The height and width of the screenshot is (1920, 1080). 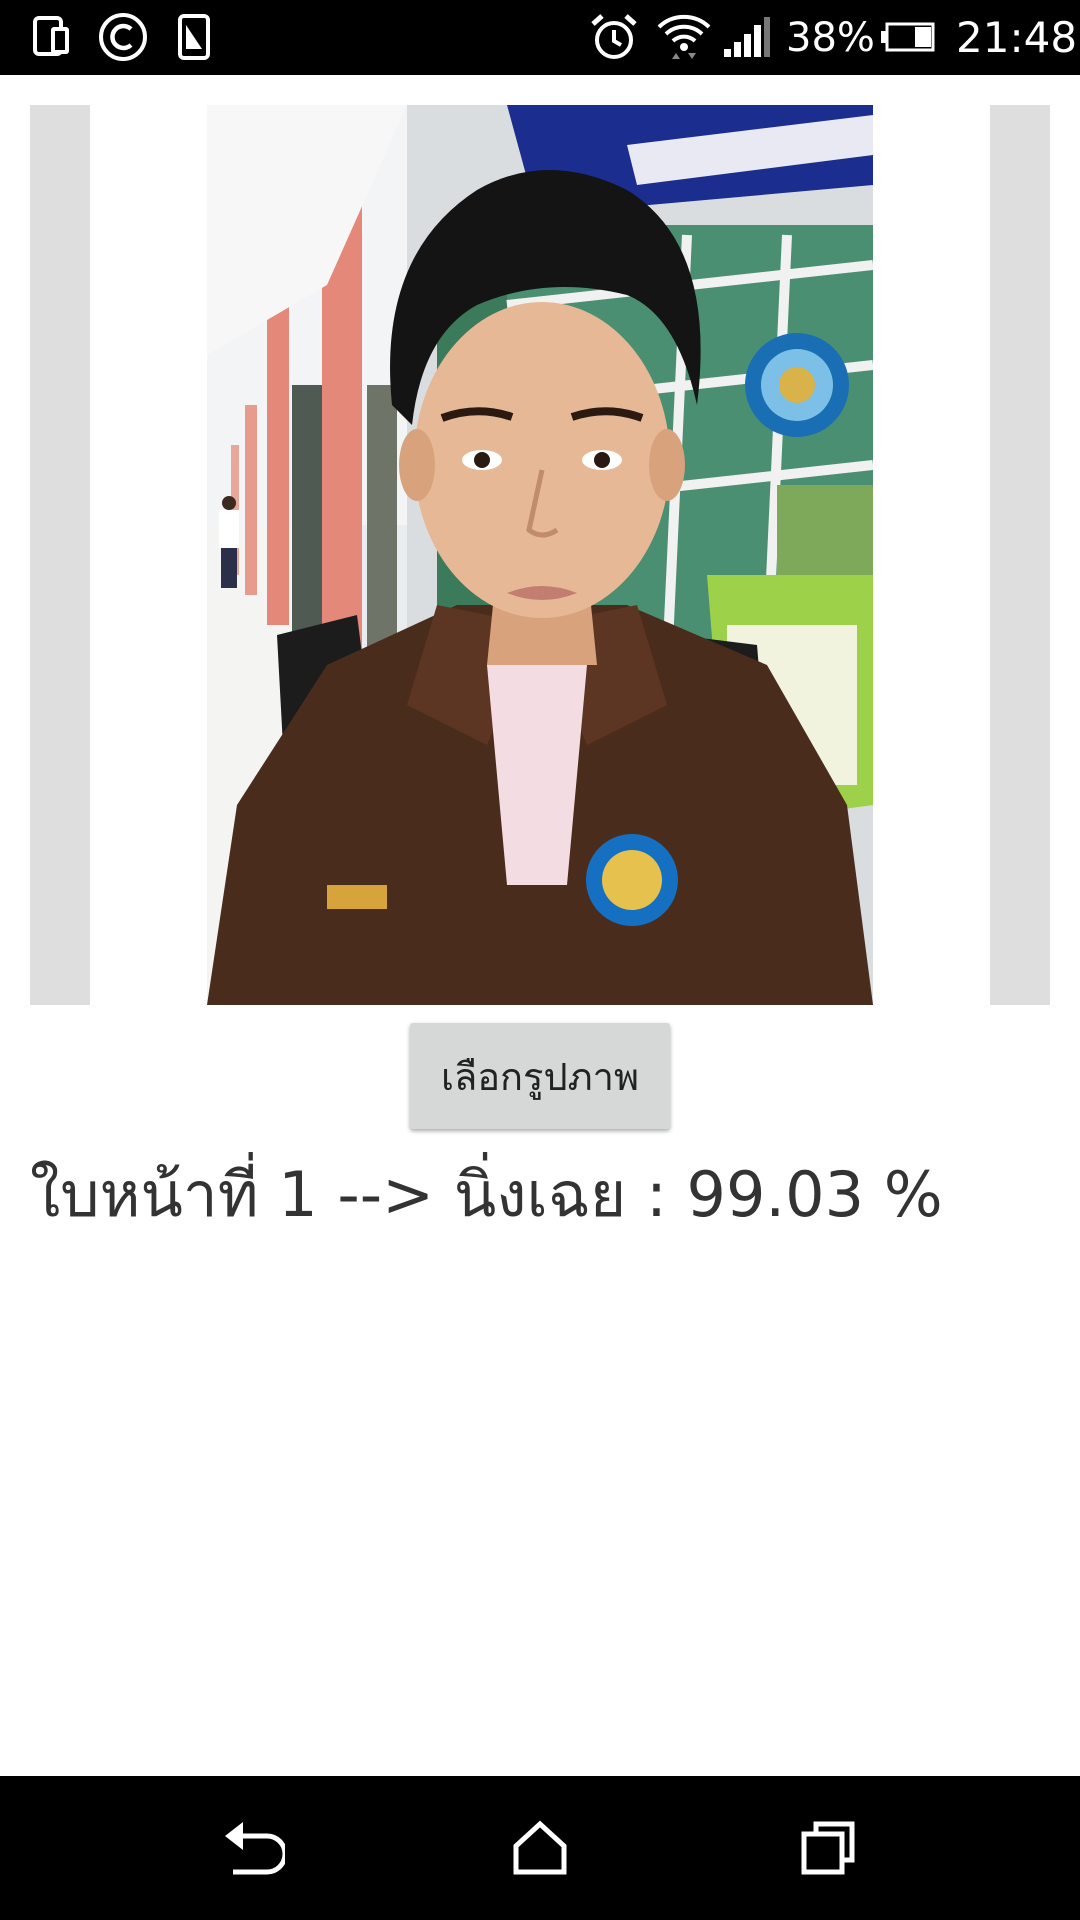 What do you see at coordinates (60, 555) in the screenshot?
I see `image-preview-left-padding` at bounding box center [60, 555].